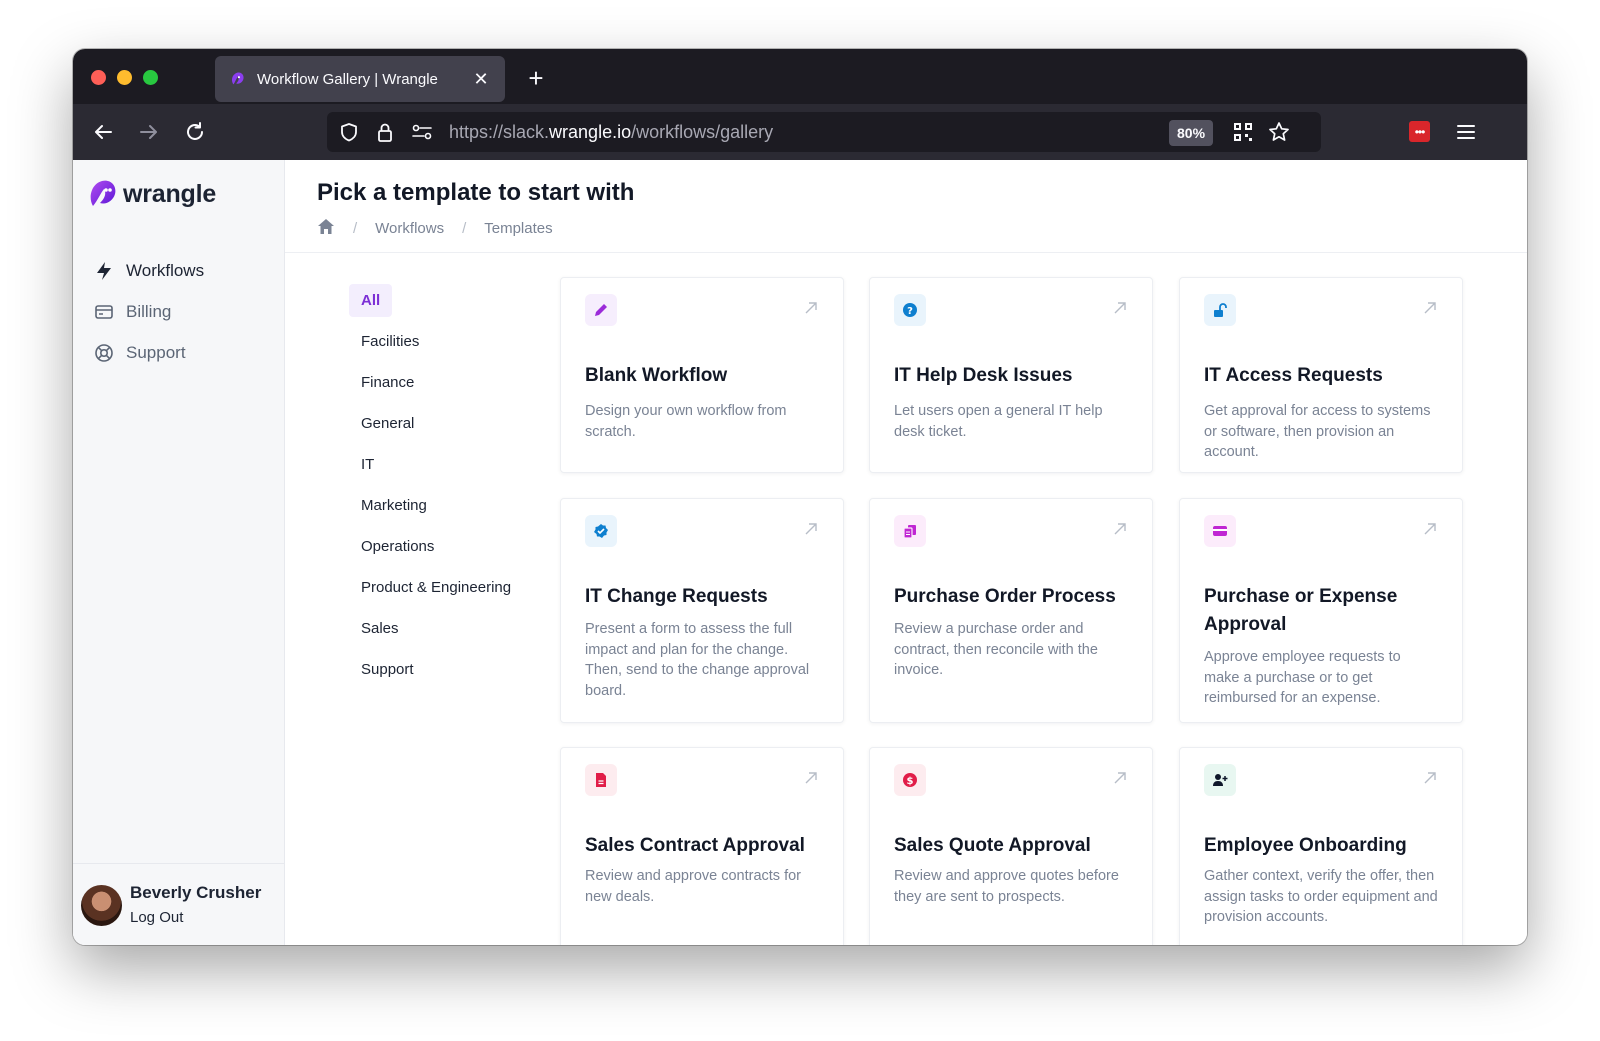 The height and width of the screenshot is (1041, 1600). I want to click on breadcrumb-templates: Templates, so click(518, 228).